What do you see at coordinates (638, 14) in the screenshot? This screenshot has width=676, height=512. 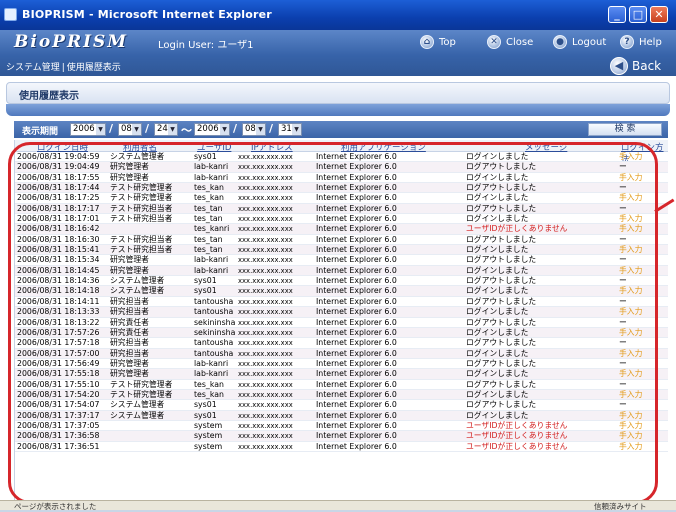 I see `maximize-button: □` at bounding box center [638, 14].